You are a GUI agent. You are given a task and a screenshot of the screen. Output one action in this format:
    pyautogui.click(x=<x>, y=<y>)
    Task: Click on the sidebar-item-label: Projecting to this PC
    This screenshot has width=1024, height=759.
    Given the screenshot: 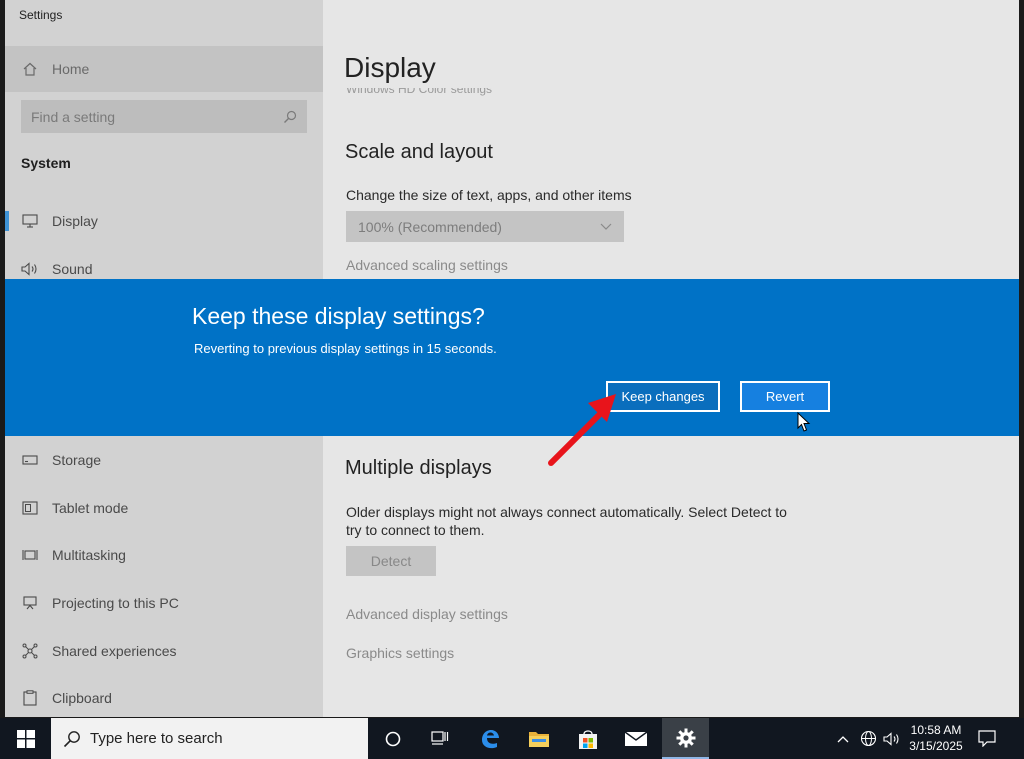 What is the action you would take?
    pyautogui.click(x=115, y=603)
    